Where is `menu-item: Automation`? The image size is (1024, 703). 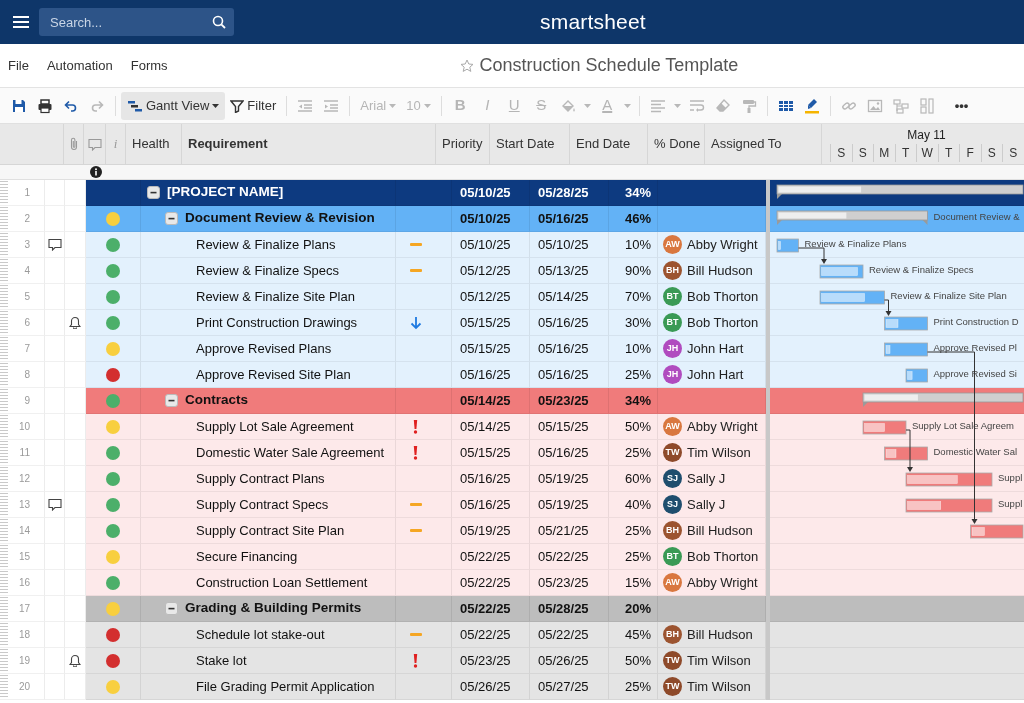 menu-item: Automation is located at coordinates (79, 65).